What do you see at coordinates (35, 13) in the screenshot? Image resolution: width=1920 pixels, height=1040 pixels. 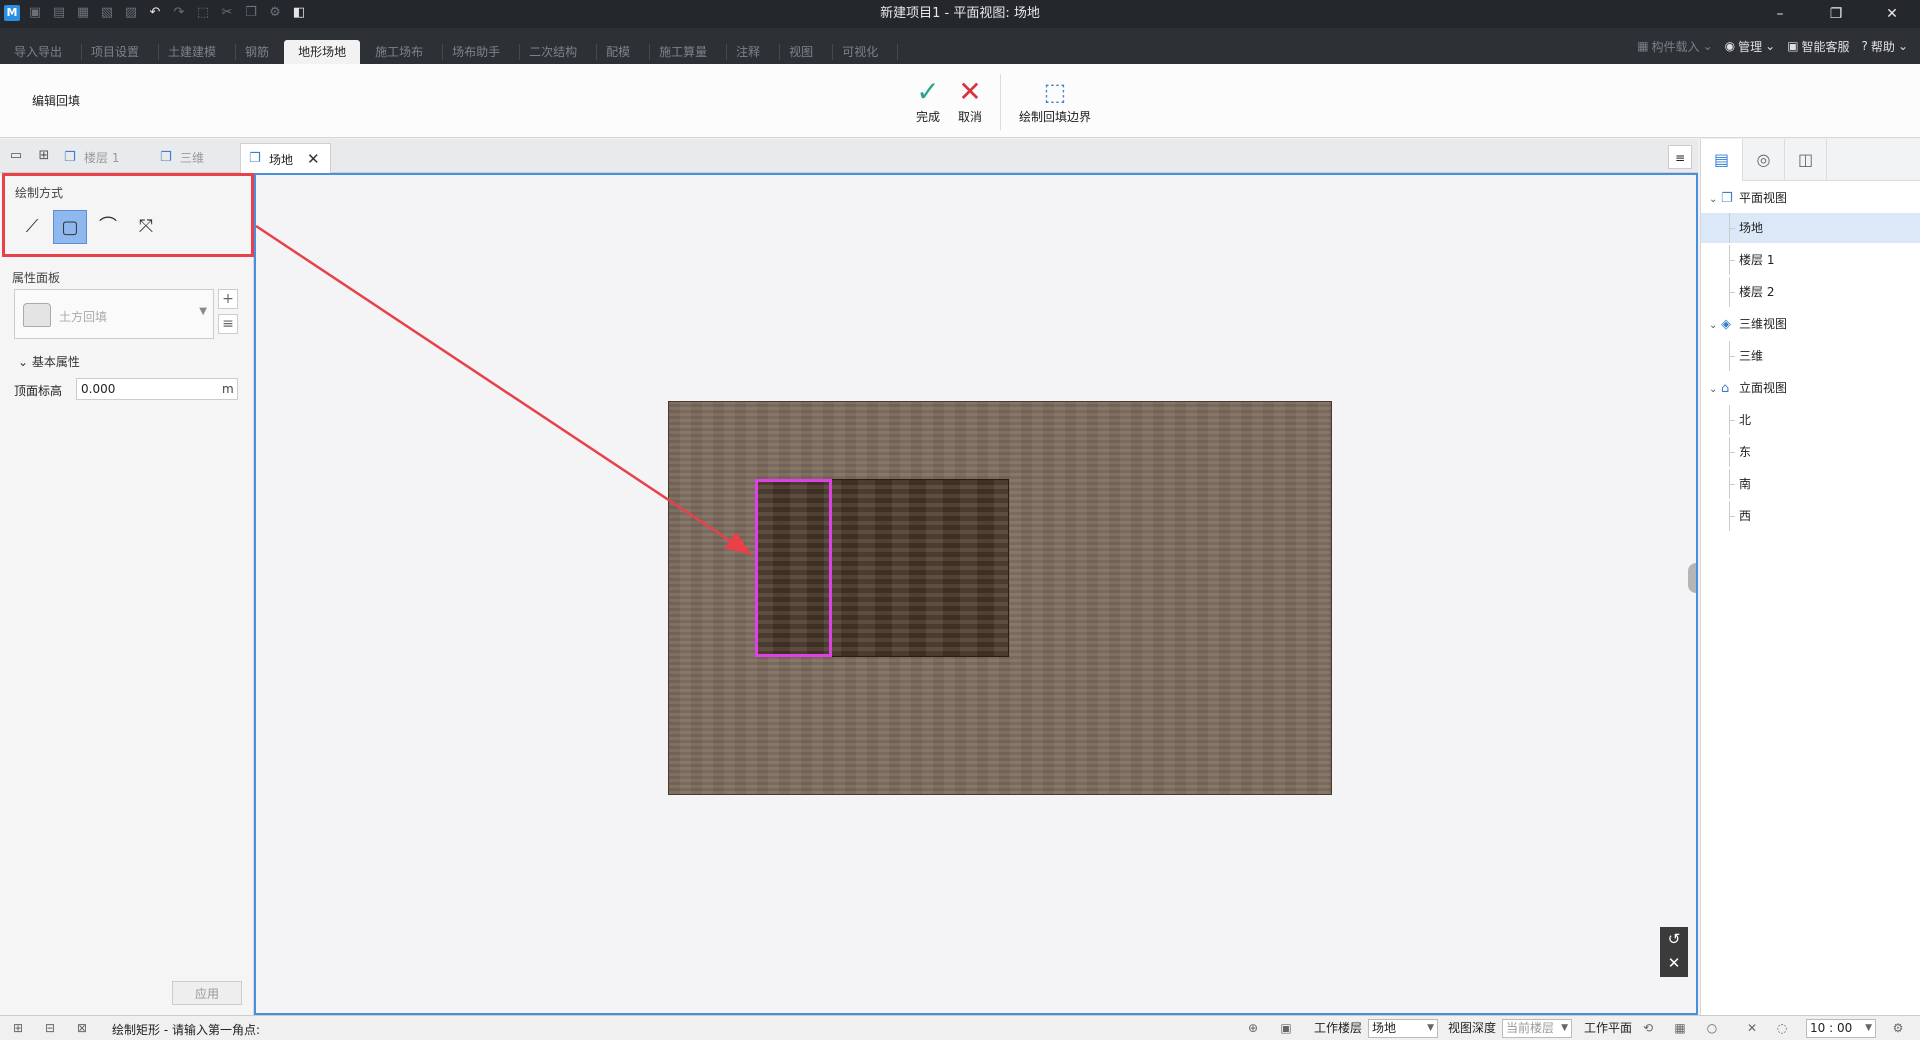 I see `new-file-icon: ▣` at bounding box center [35, 13].